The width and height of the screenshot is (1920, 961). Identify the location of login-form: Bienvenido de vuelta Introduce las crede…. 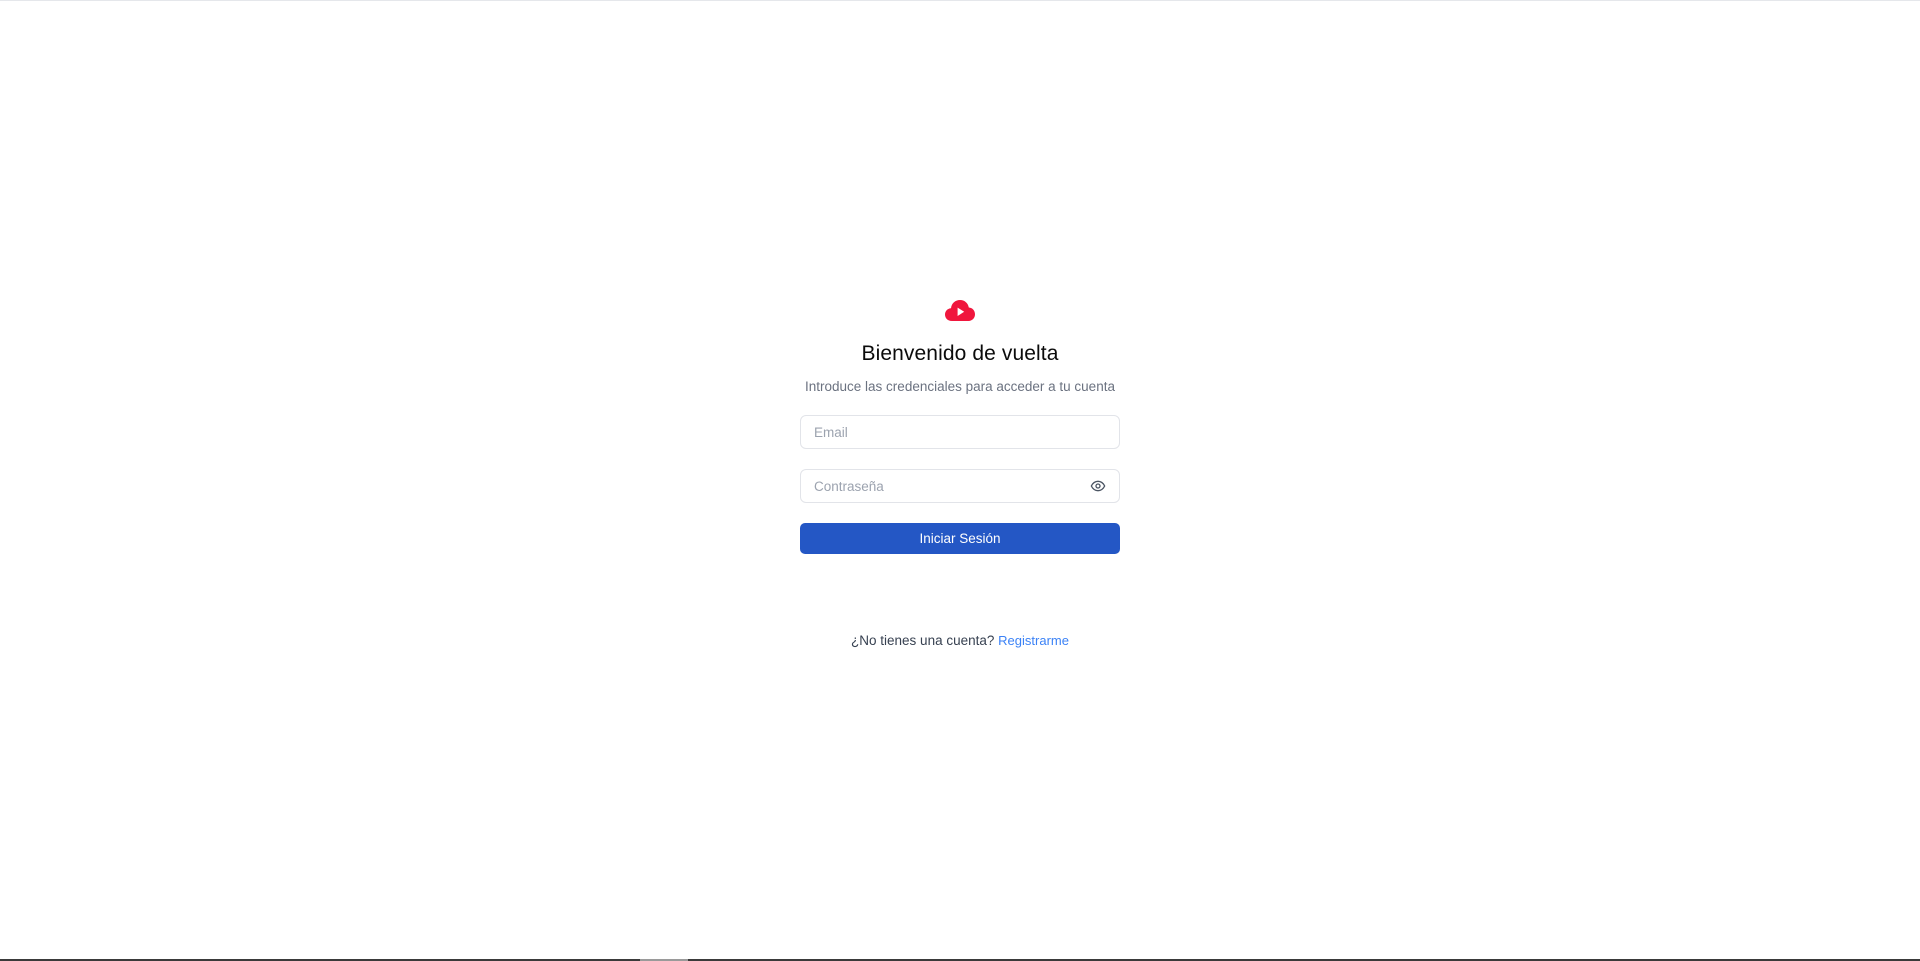
(960, 472).